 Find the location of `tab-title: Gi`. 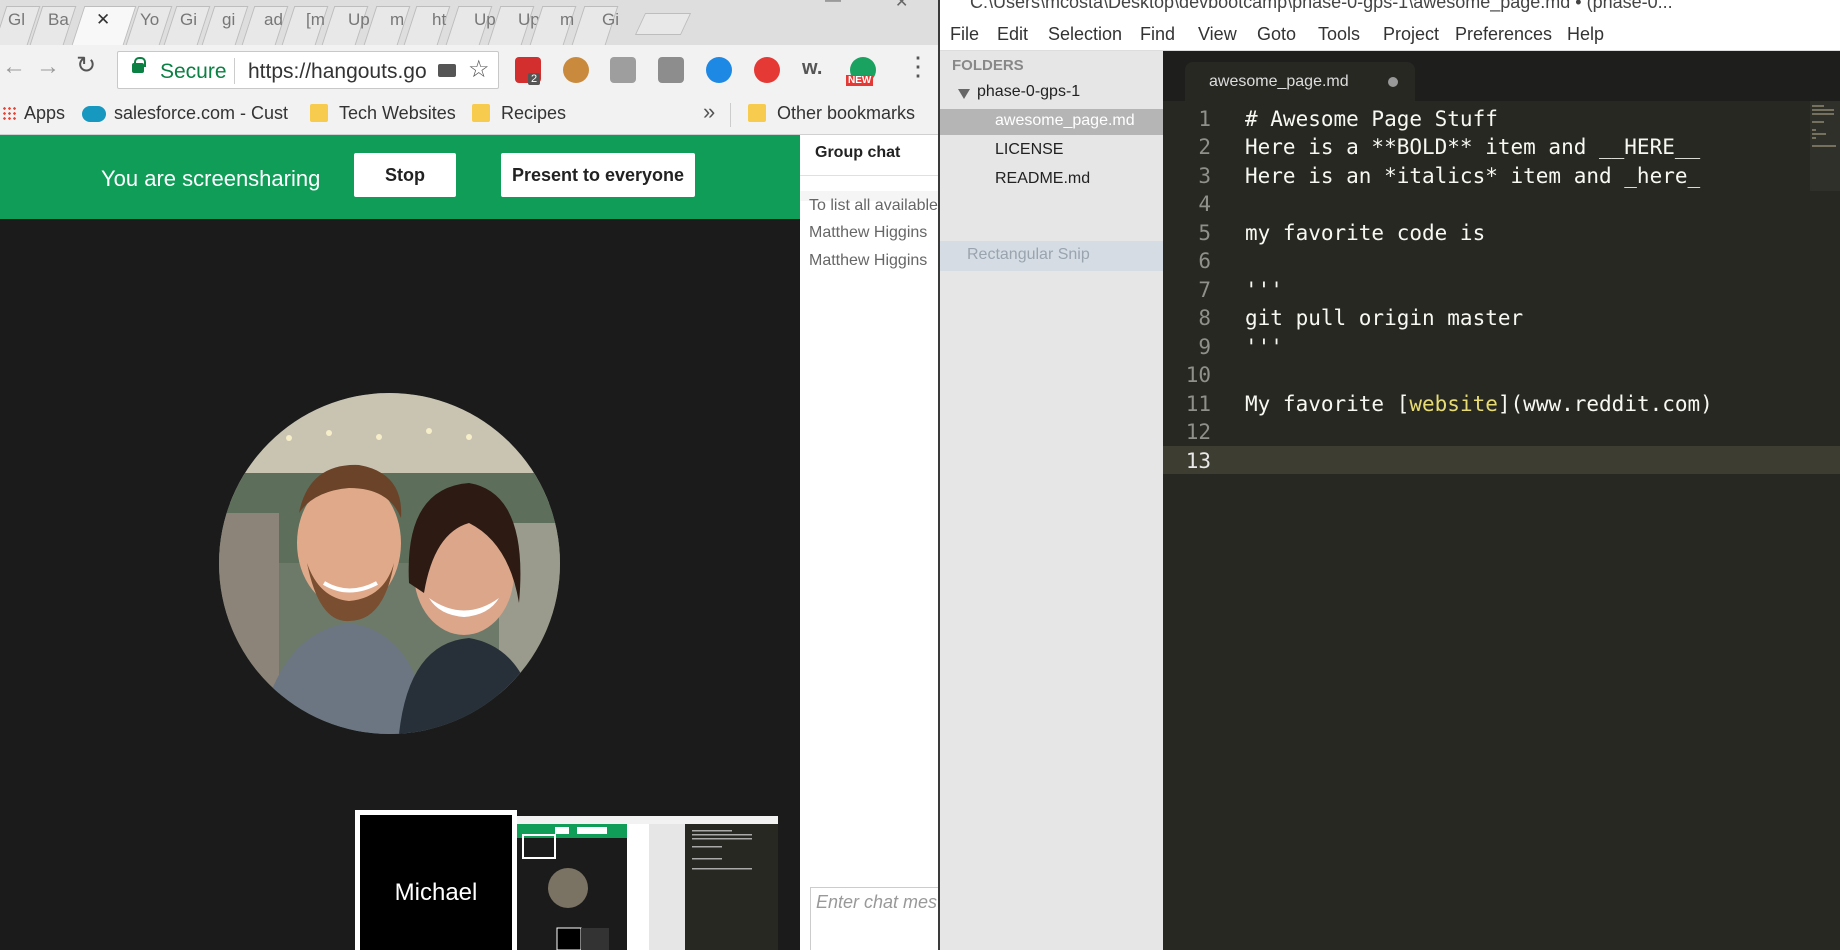

tab-title: Gi is located at coordinates (610, 19).